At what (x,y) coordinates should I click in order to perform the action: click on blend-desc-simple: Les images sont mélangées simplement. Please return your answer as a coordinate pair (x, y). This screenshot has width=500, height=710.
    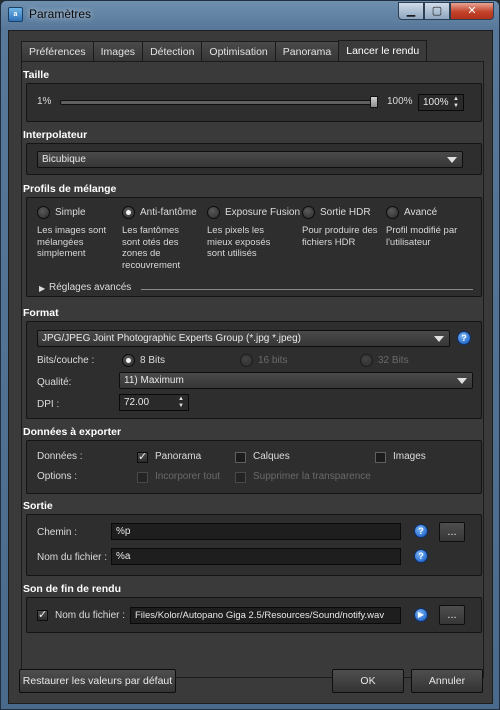
    Looking at the image, I should click on (72, 242).